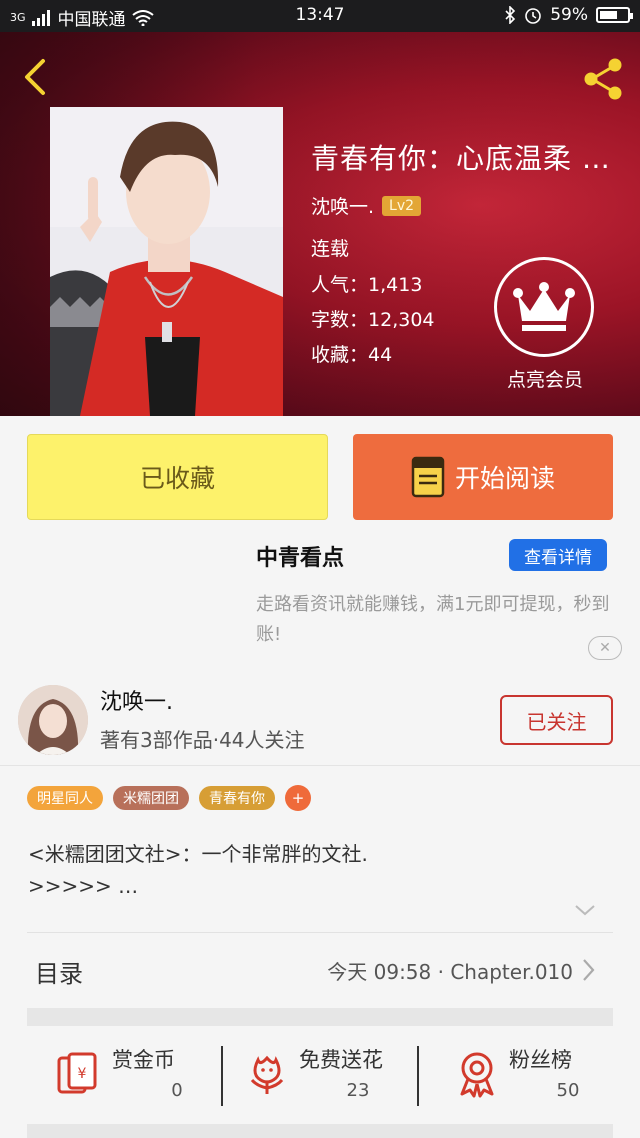 This screenshot has height=1138, width=640. Describe the element at coordinates (342, 205) in the screenshot. I see `book-author: 沈唤一.` at that location.